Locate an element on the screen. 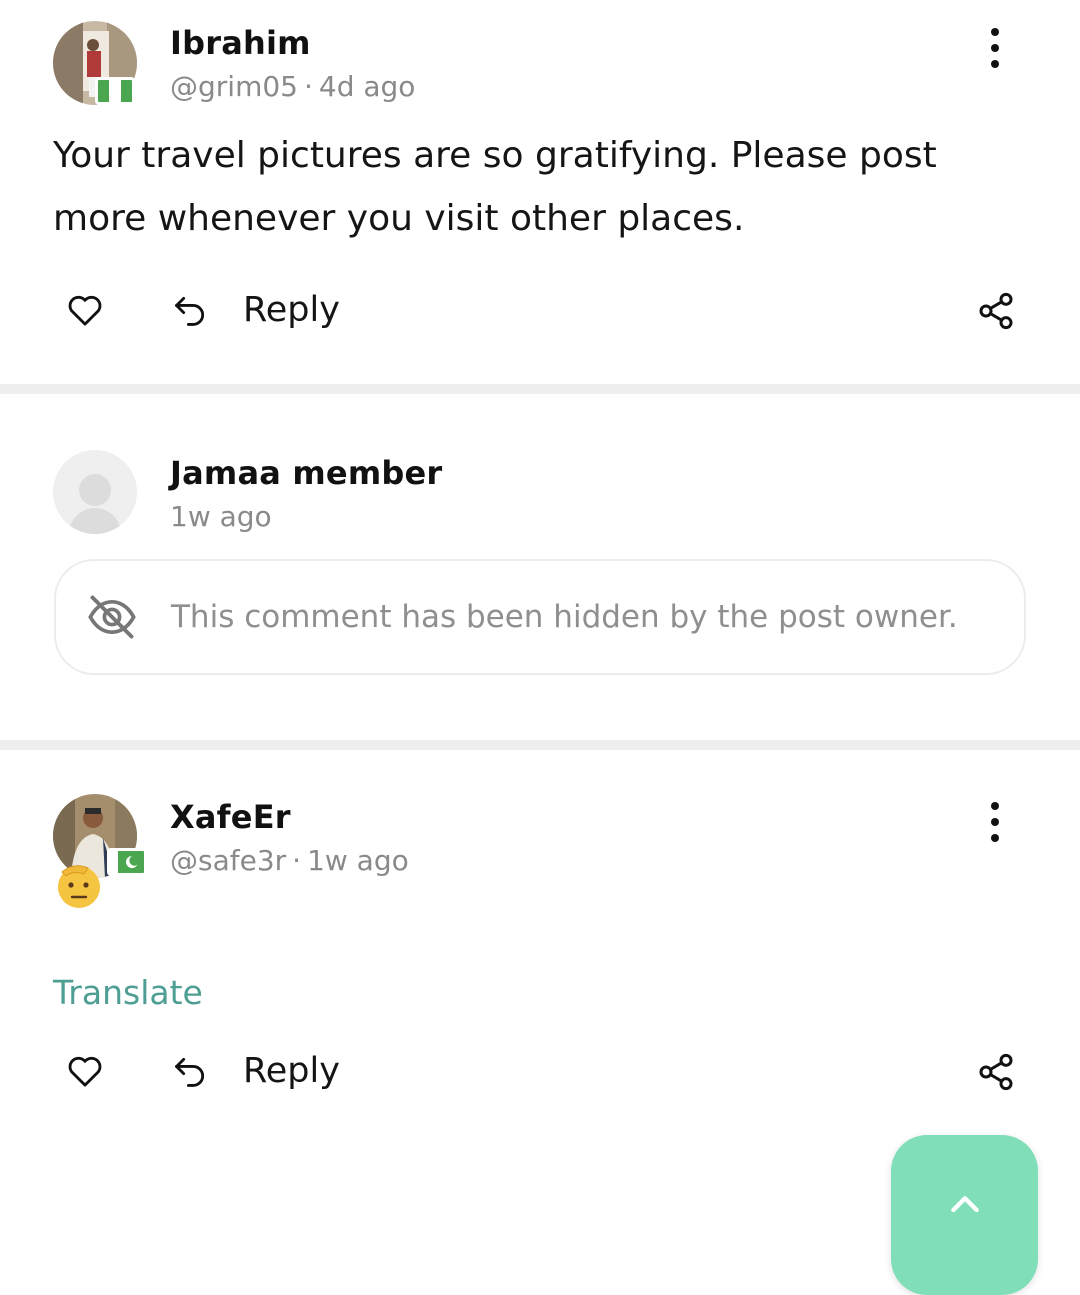 The image size is (1080, 1295). avatar-placeholder is located at coordinates (95, 492).